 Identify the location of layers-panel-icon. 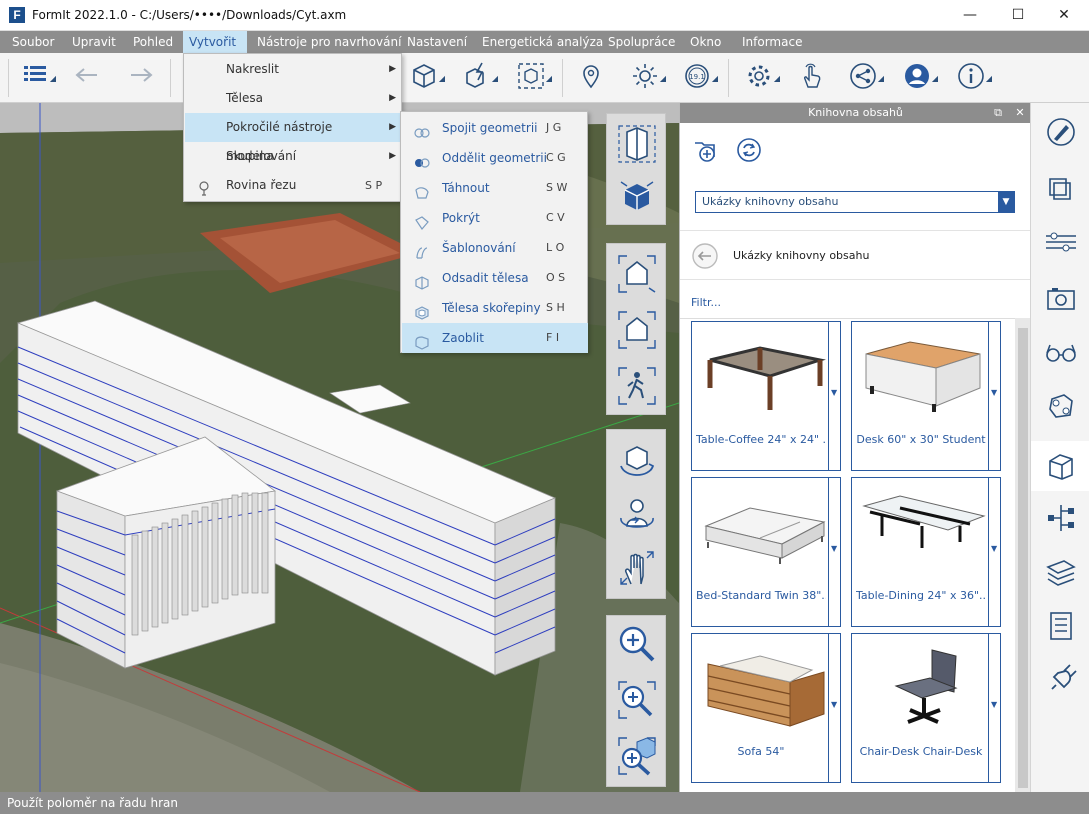
(1061, 572).